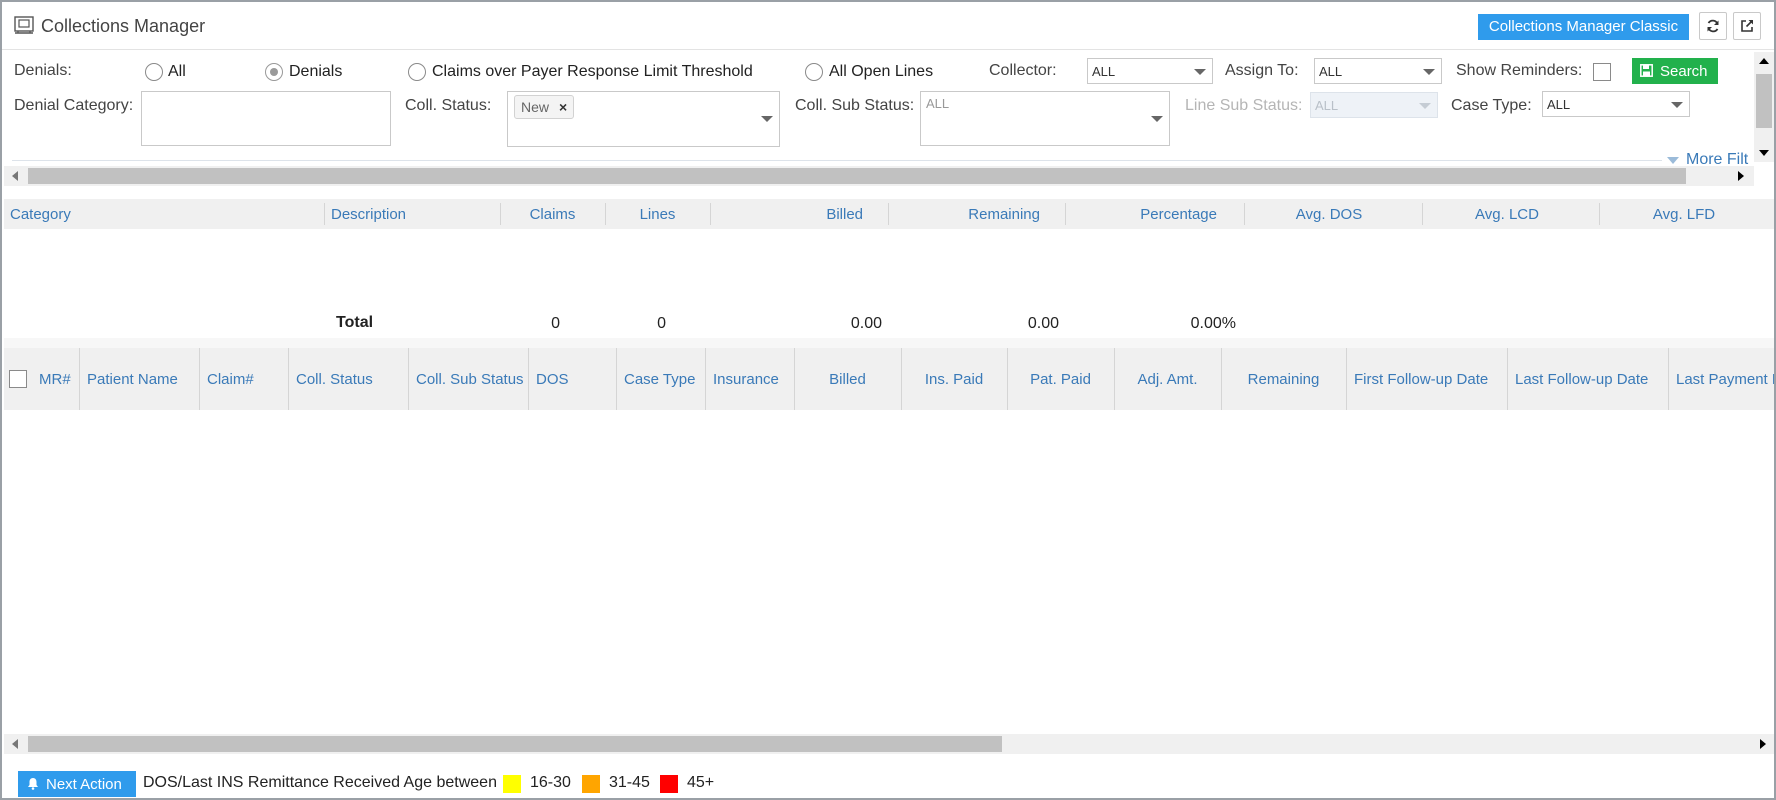 The image size is (1776, 800). What do you see at coordinates (334, 379) in the screenshot?
I see `col-coll-status: Coll. Status` at bounding box center [334, 379].